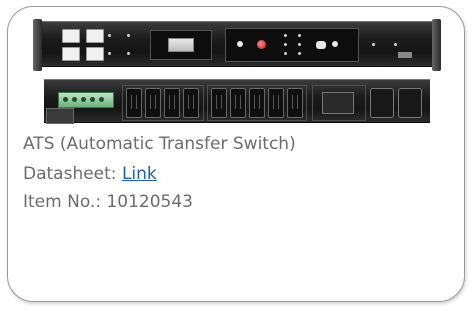 Image resolution: width=472 pixels, height=311 pixels. Describe the element at coordinates (159, 144) in the screenshot. I see `product-title: ATS (Automatic Transfer Switch)` at that location.